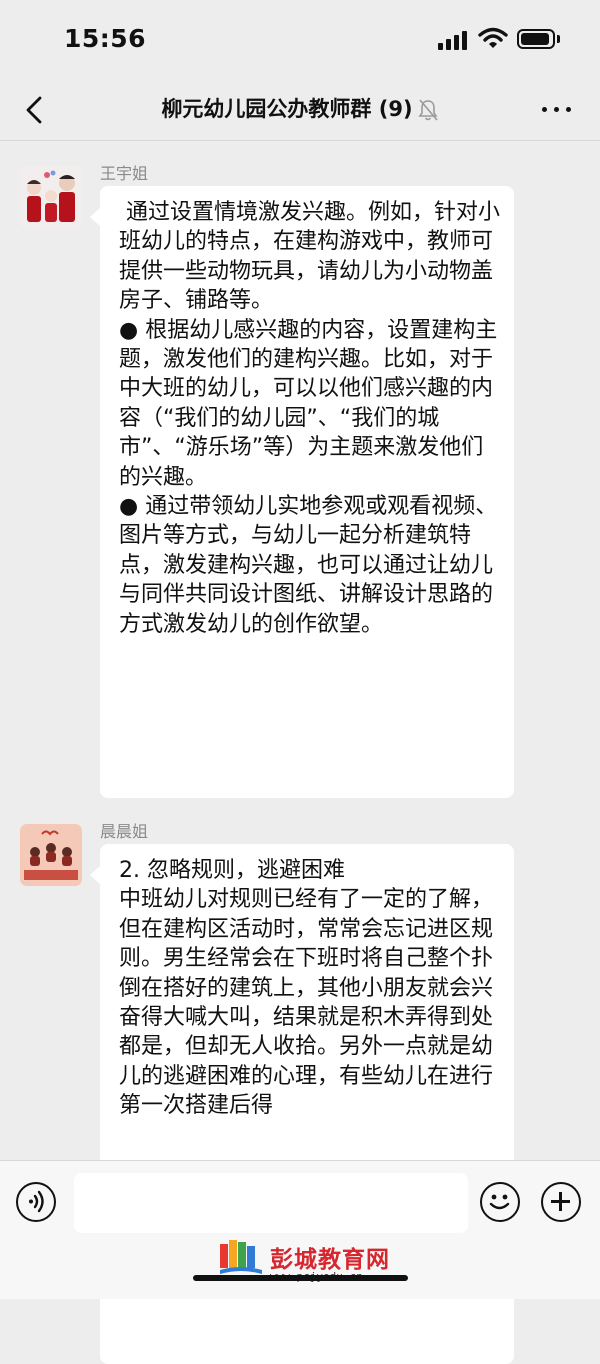 The width and height of the screenshot is (600, 1364). Describe the element at coordinates (453, 40) in the screenshot. I see `cellular-signal-icon` at that location.